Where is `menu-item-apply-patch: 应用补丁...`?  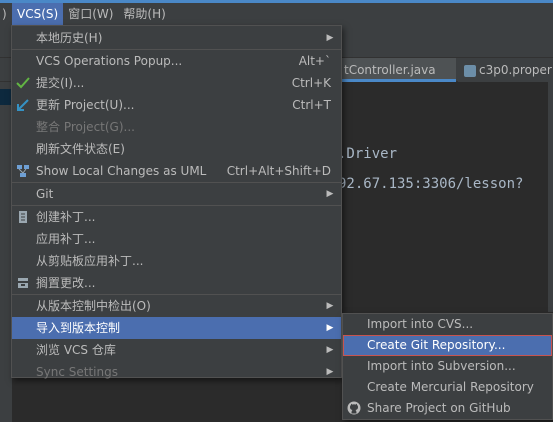 menu-item-apply-patch: 应用补丁... is located at coordinates (176, 239).